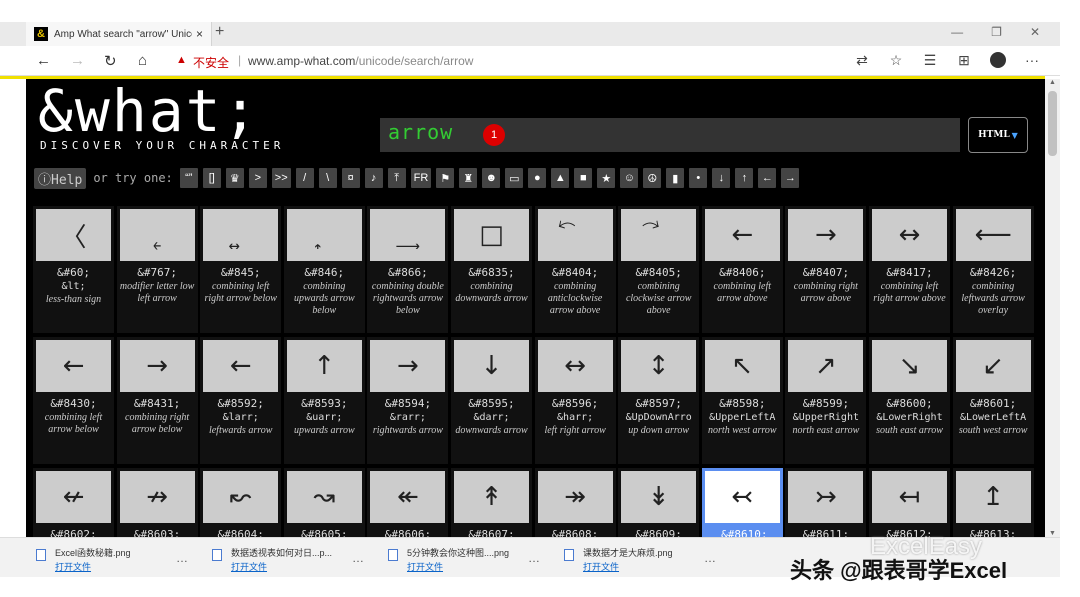 Image resolution: width=1080 pixels, height=597 pixels. Describe the element at coordinates (659, 502) in the screenshot. I see `character-card: ↡ &#8609;` at that location.